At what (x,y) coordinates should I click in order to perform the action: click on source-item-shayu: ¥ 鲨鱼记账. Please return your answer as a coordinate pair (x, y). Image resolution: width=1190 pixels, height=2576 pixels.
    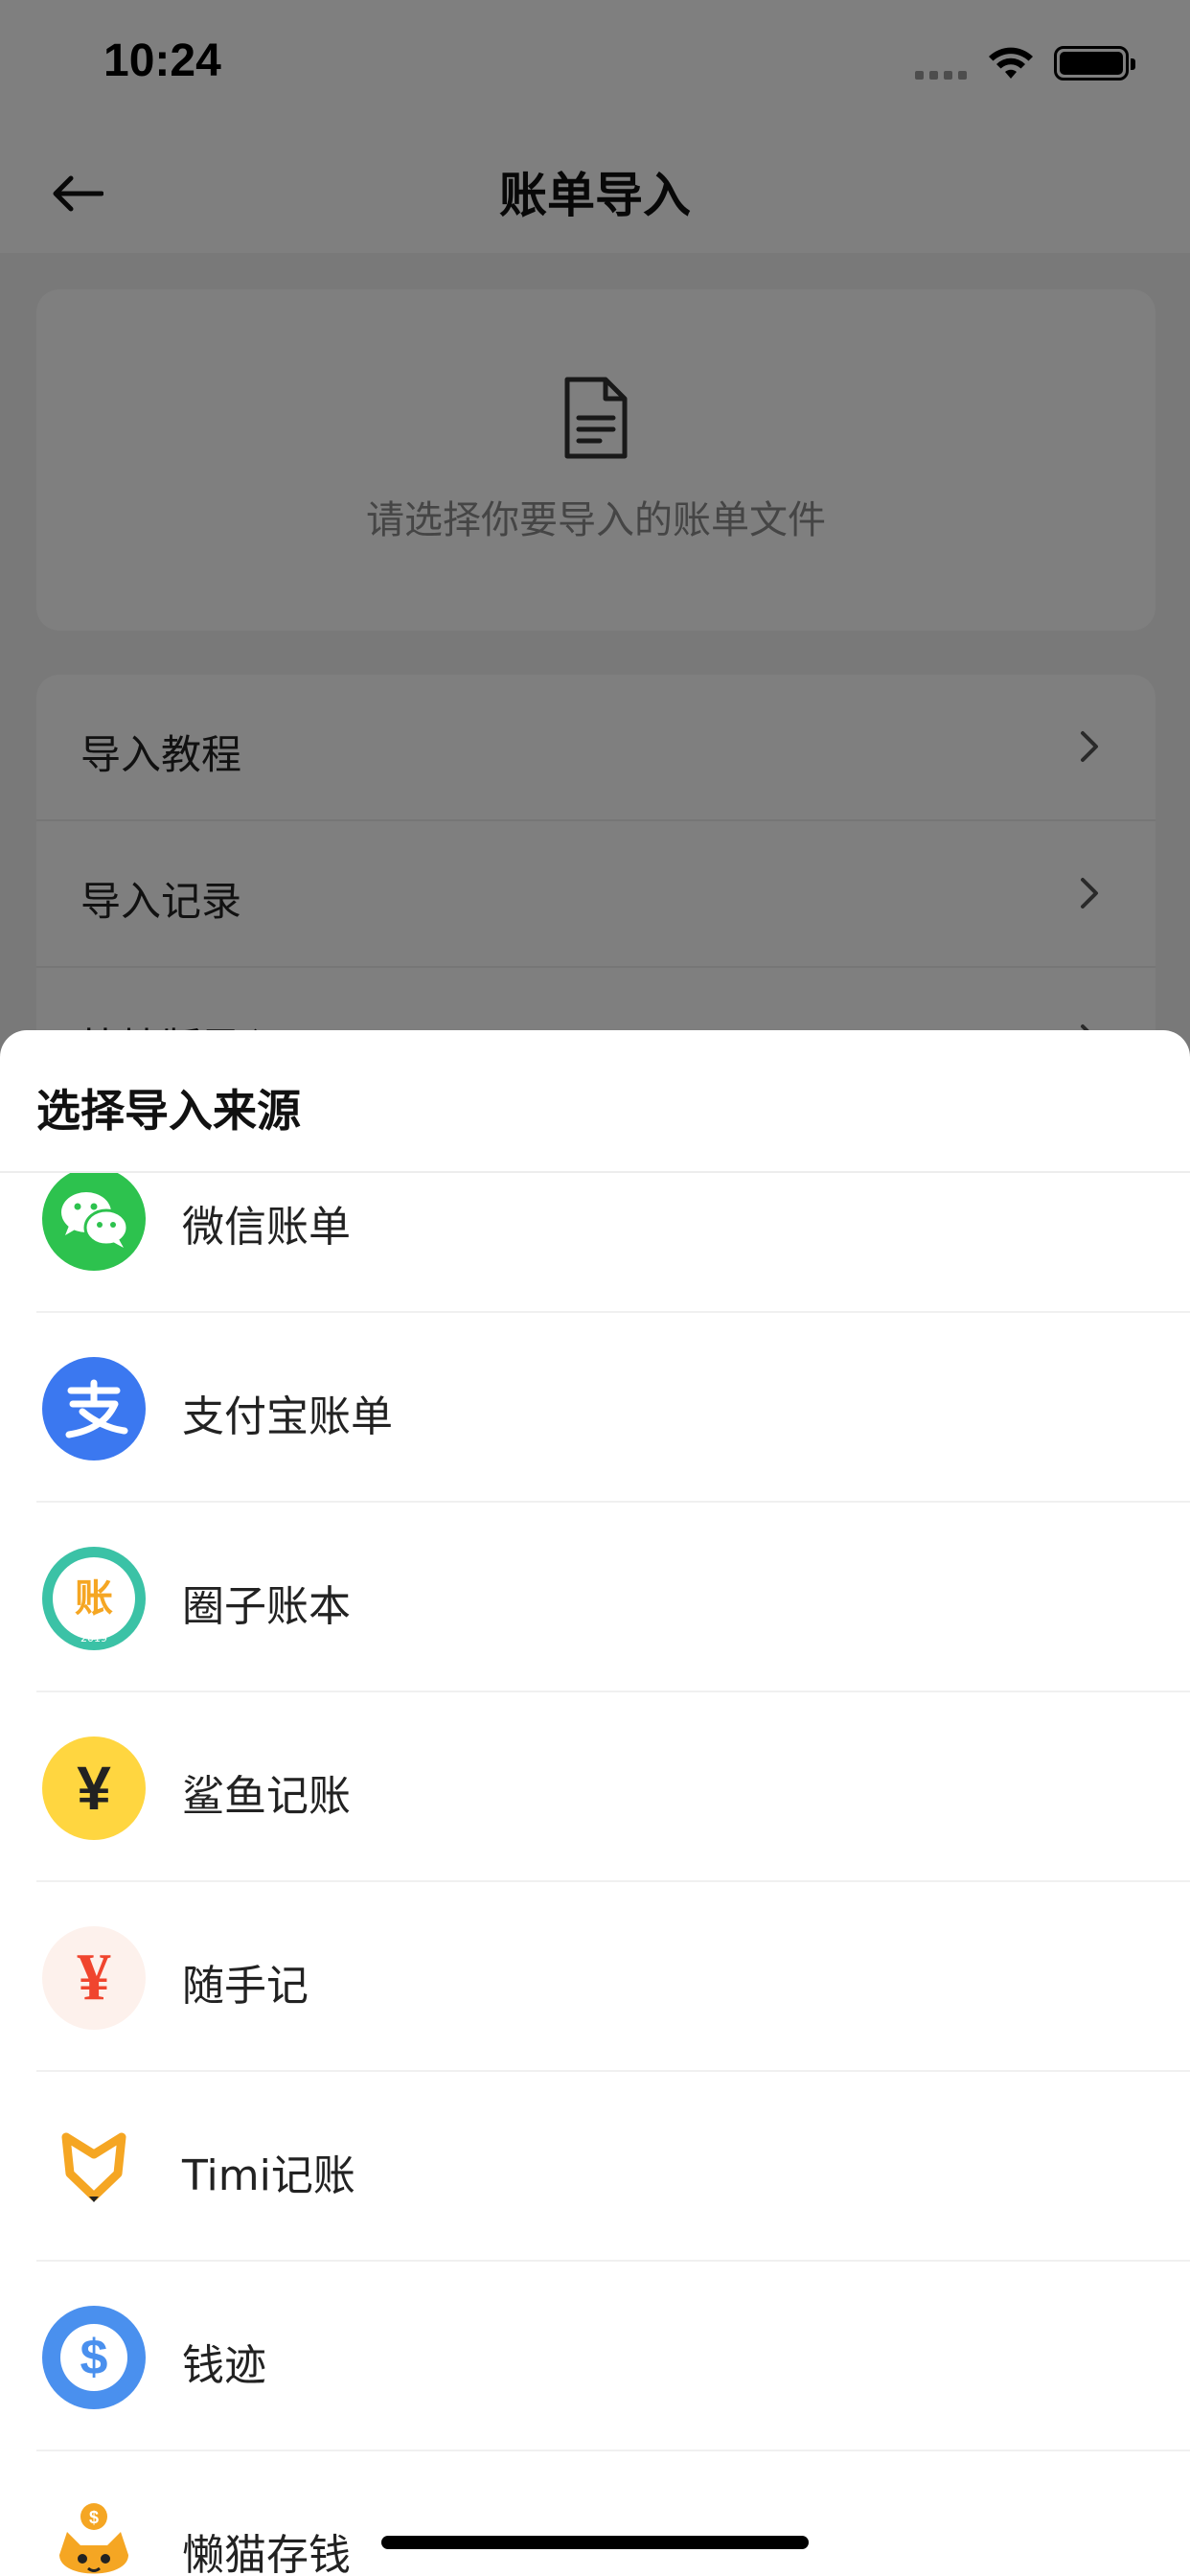
    Looking at the image, I should click on (595, 1787).